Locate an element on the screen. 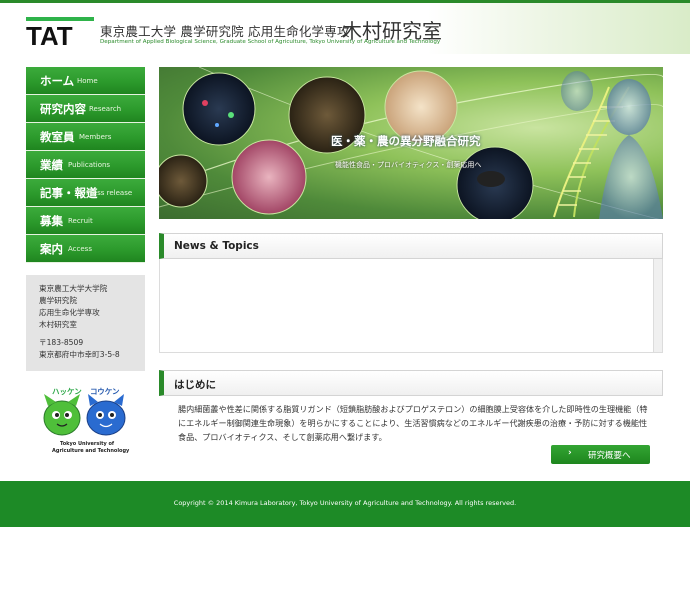 Image resolution: width=690 pixels, height=600 pixels. intro-heading: はじめに is located at coordinates (195, 385).